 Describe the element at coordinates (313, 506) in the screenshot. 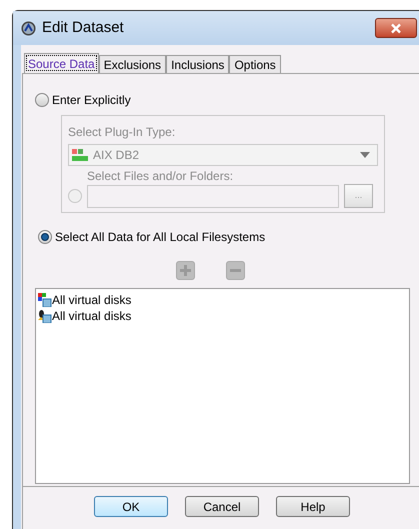

I see `dialog-button: Help` at that location.